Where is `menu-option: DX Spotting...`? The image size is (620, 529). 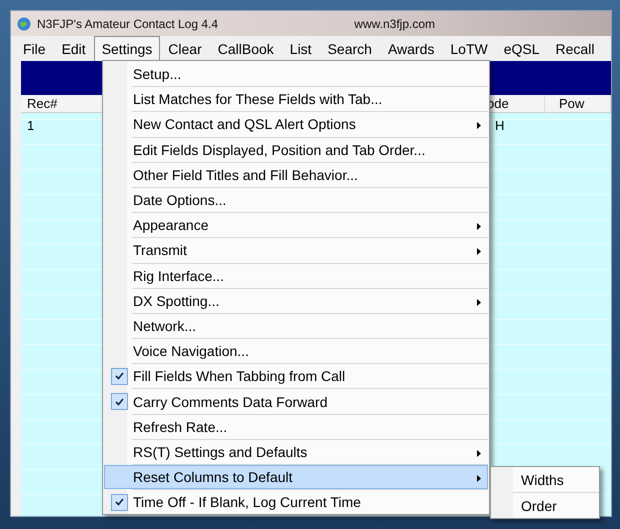
menu-option: DX Spotting... is located at coordinates (296, 300).